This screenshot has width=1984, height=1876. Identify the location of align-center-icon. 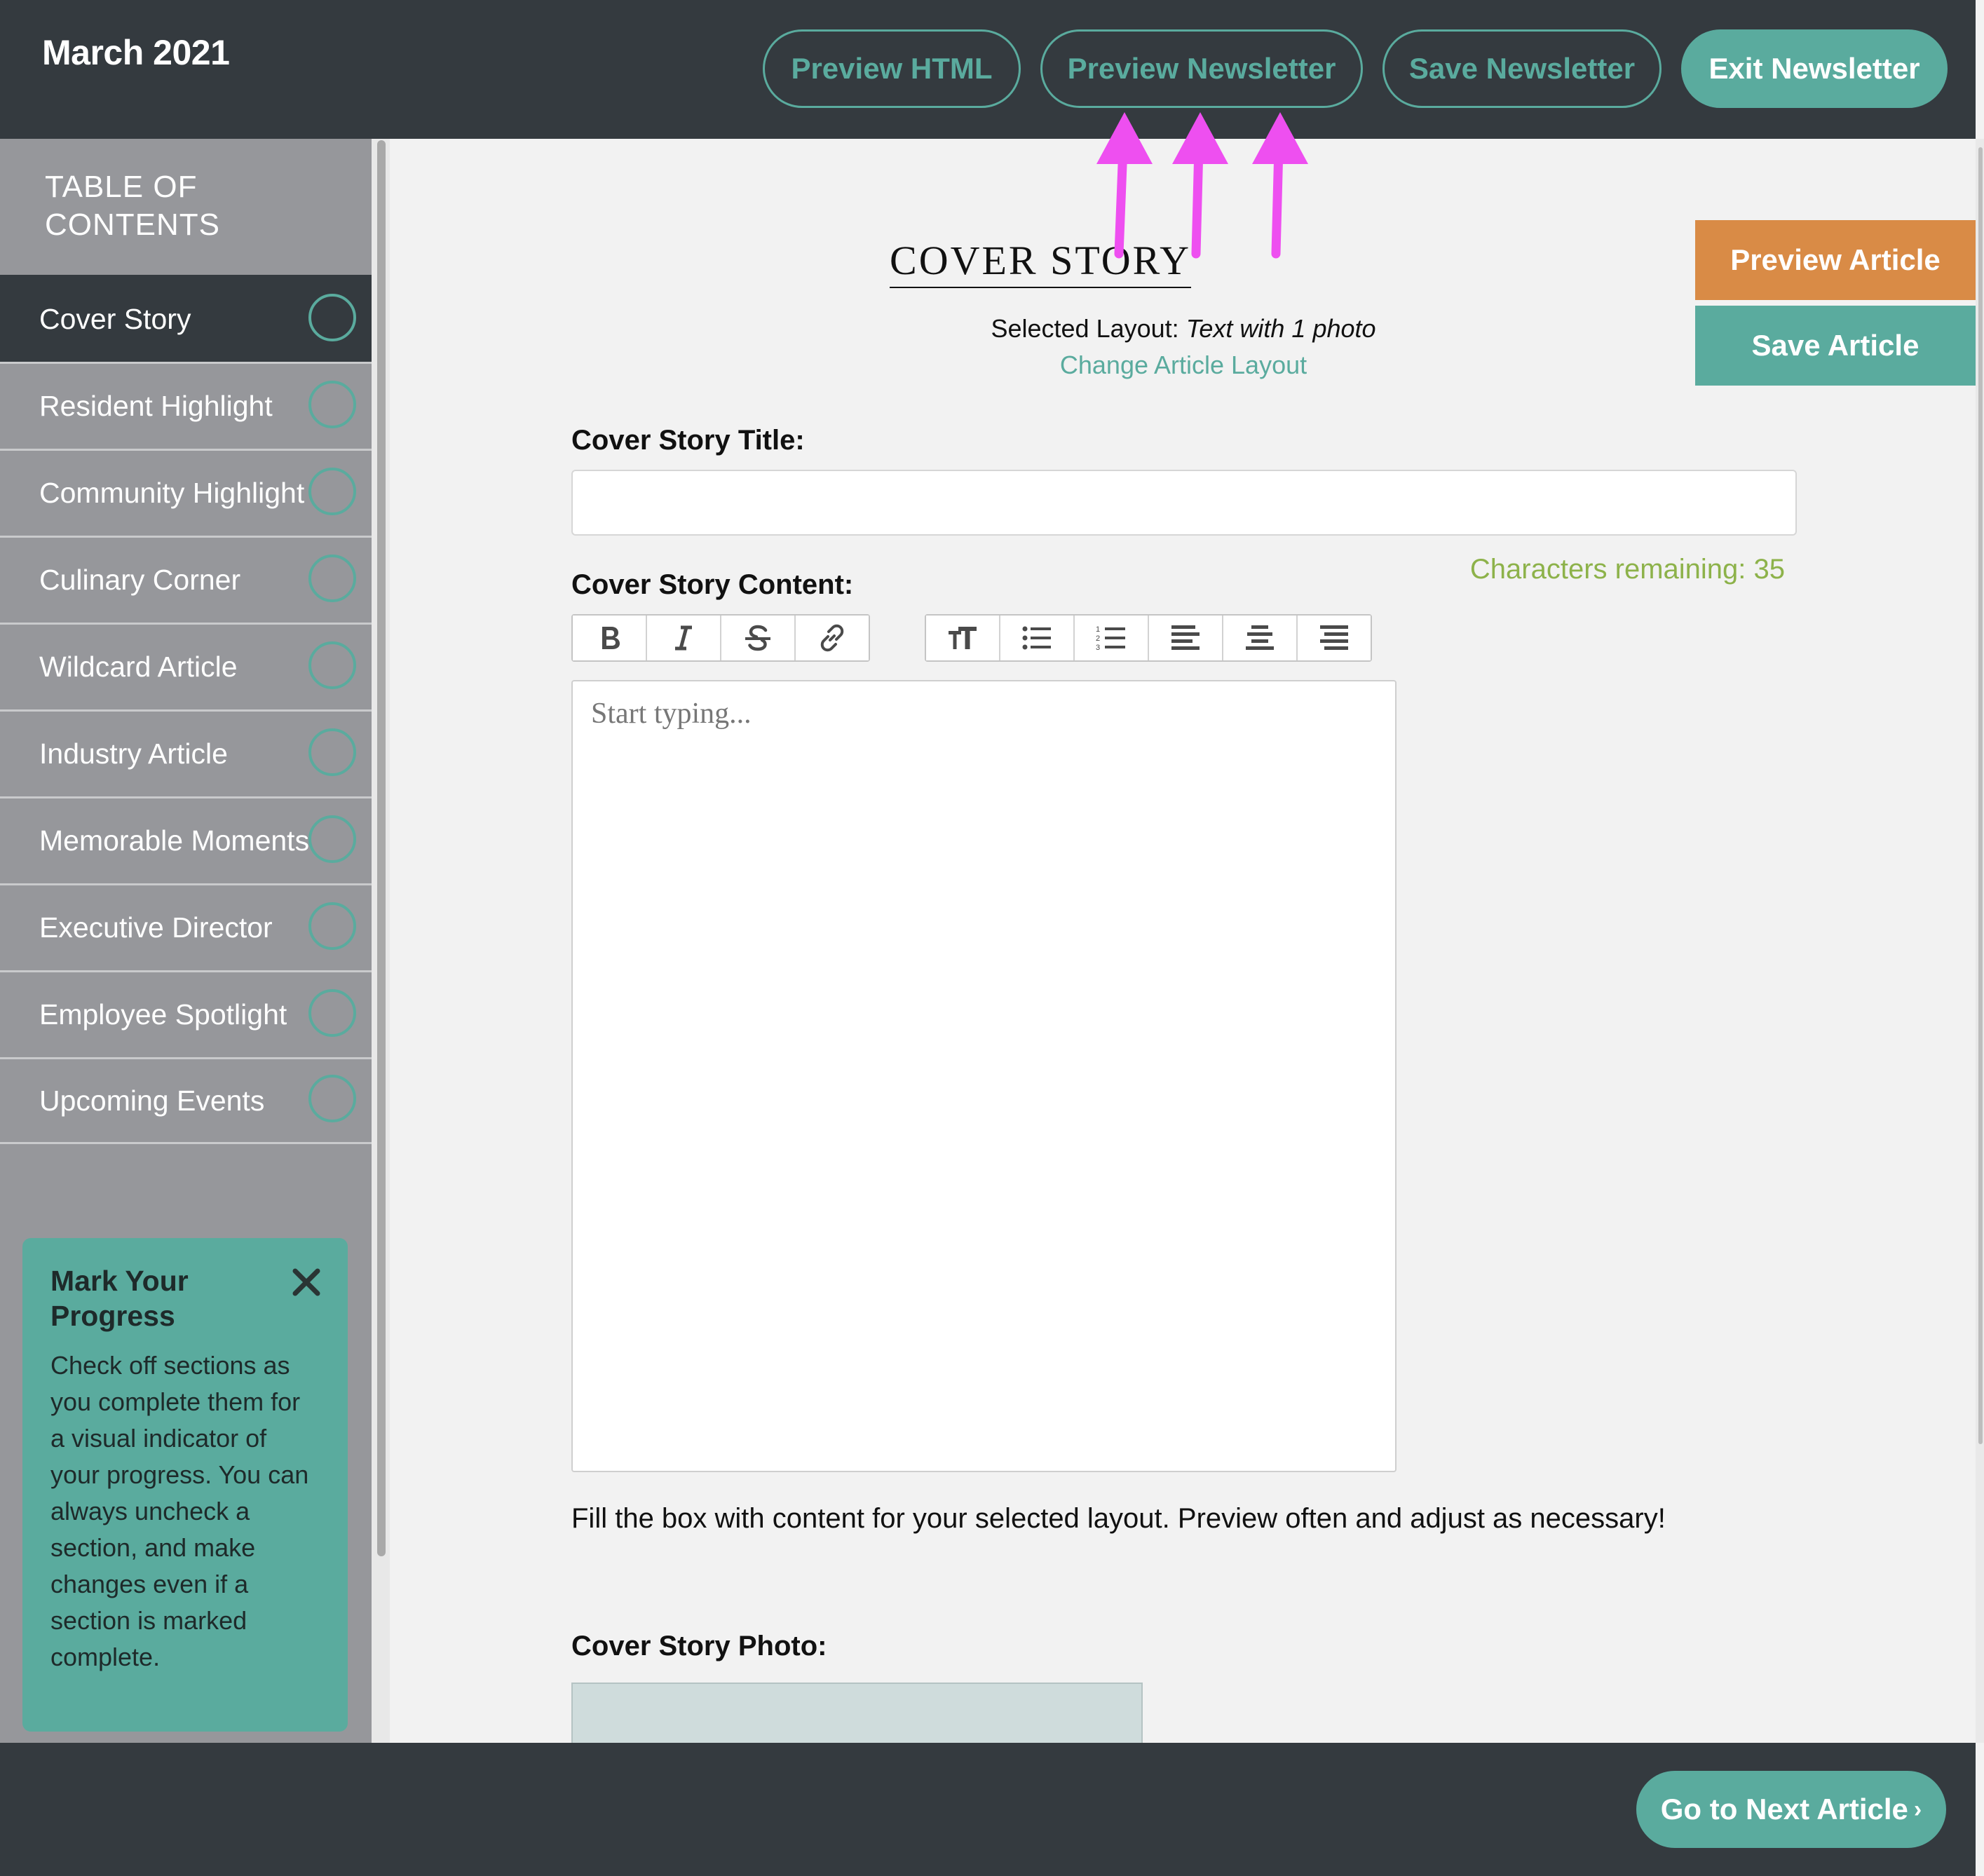
(1260, 637).